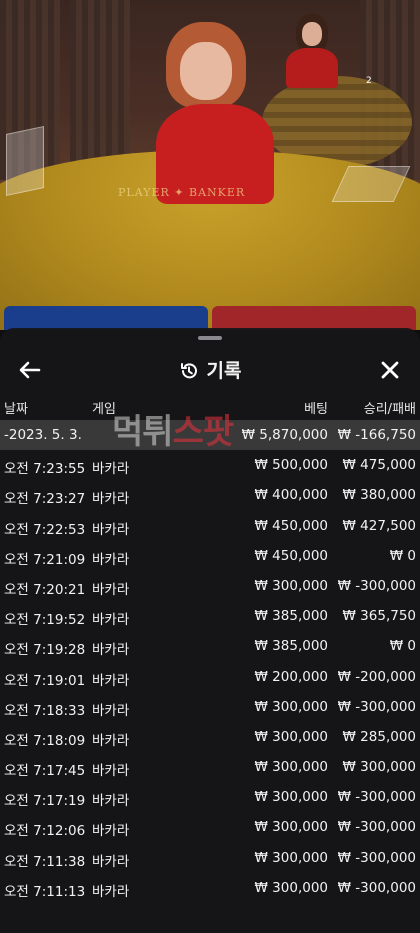 The image size is (420, 933). Describe the element at coordinates (379, 767) in the screenshot. I see `row-result: ₩ 300,000` at that location.